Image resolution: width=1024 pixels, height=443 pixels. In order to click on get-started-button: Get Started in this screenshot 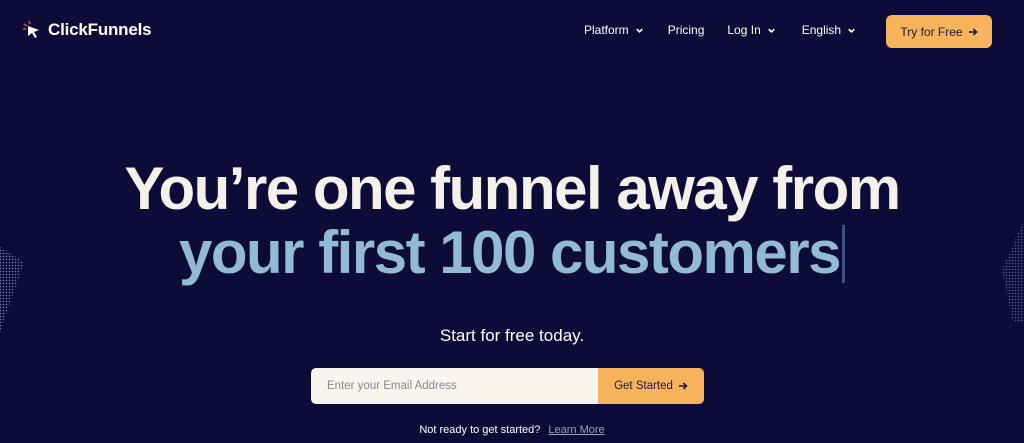, I will do `click(651, 386)`.